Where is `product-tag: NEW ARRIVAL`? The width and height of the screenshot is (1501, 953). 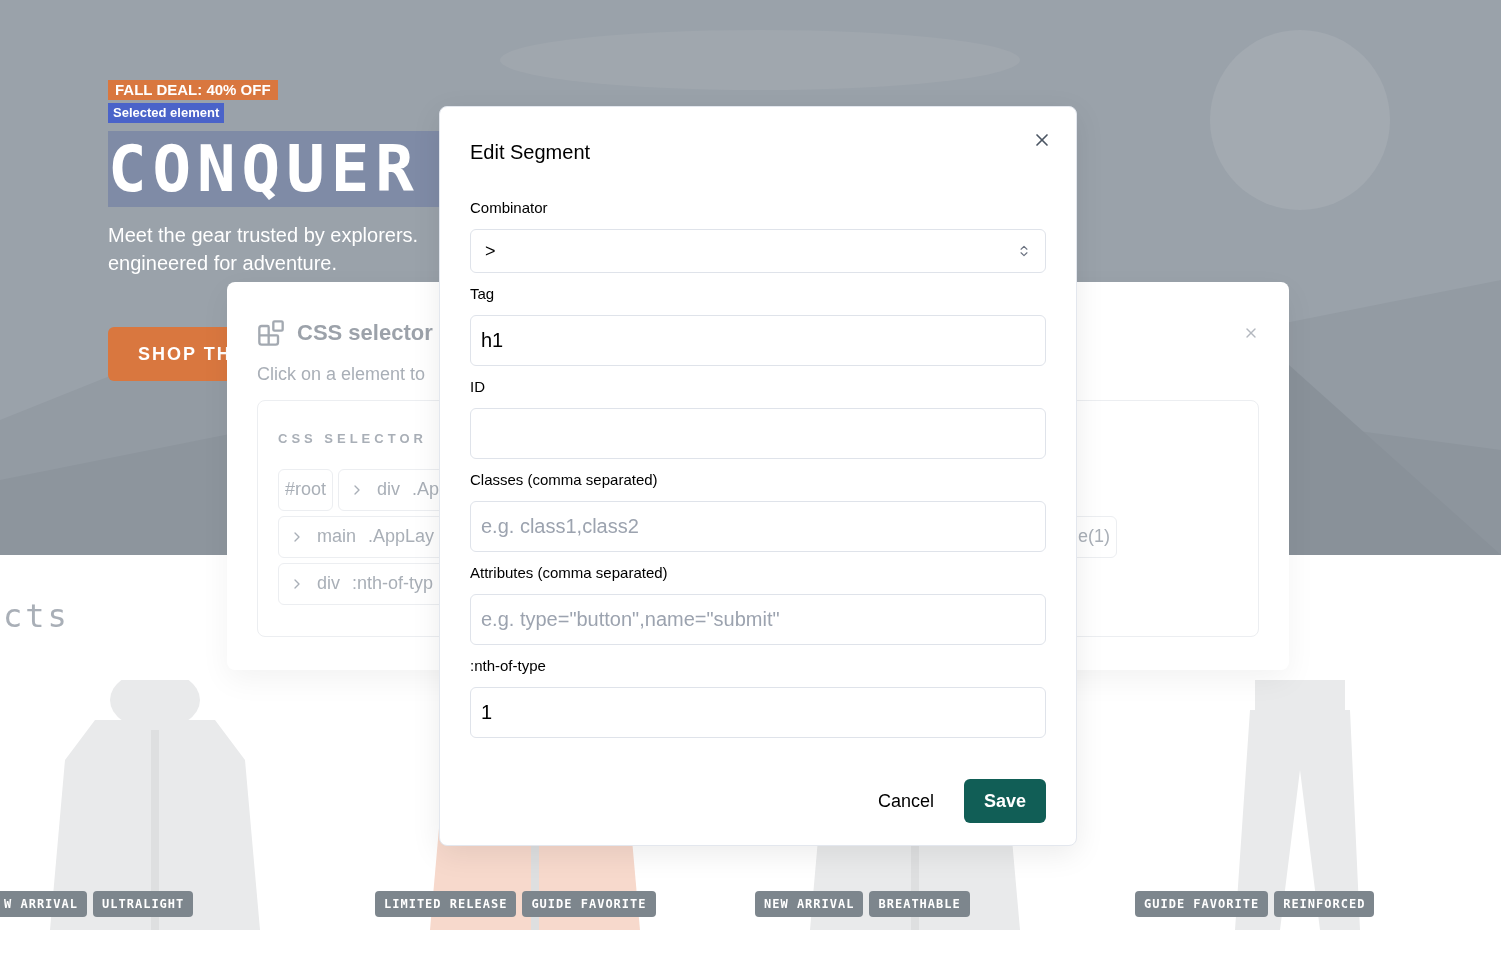 product-tag: NEW ARRIVAL is located at coordinates (809, 904).